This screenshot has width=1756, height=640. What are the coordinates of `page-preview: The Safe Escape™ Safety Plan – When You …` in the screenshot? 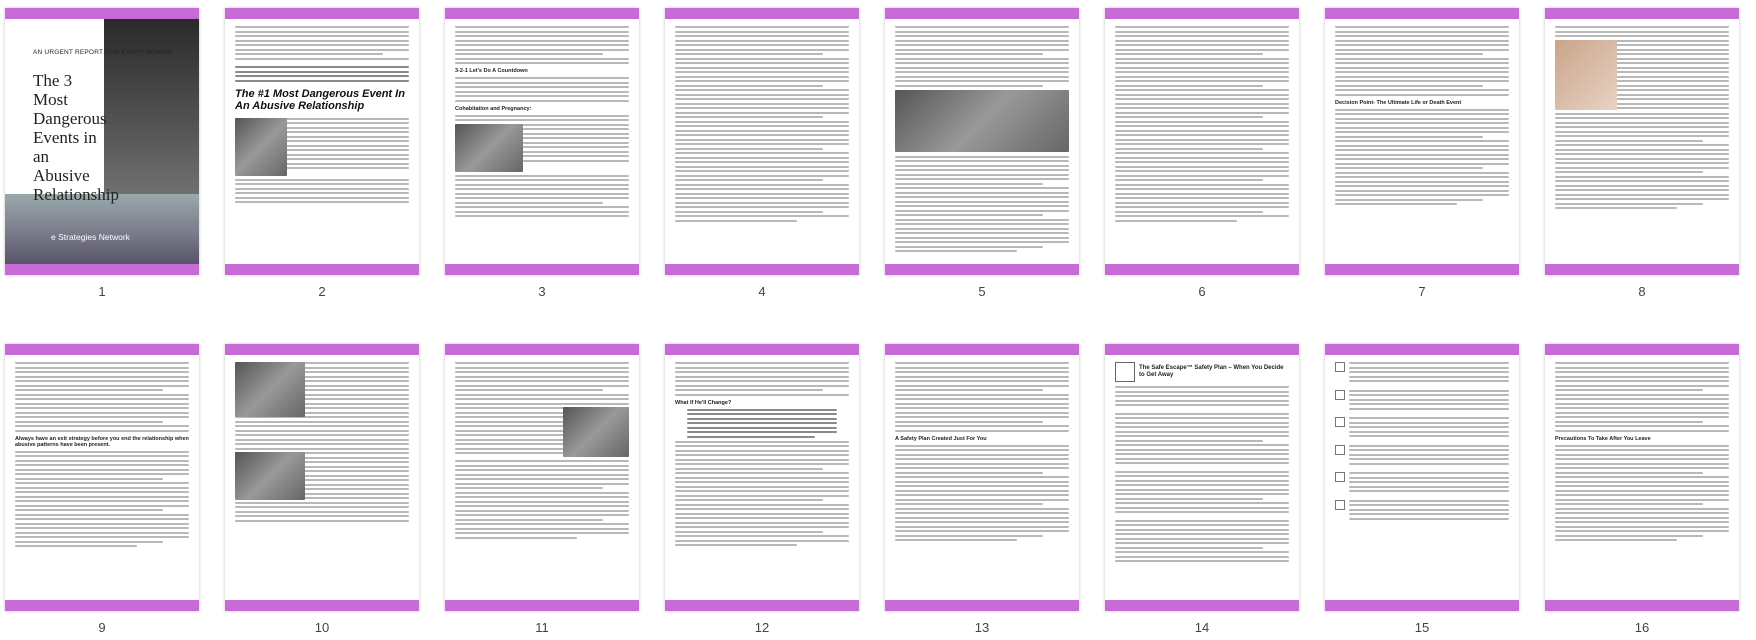 It's located at (1202, 477).